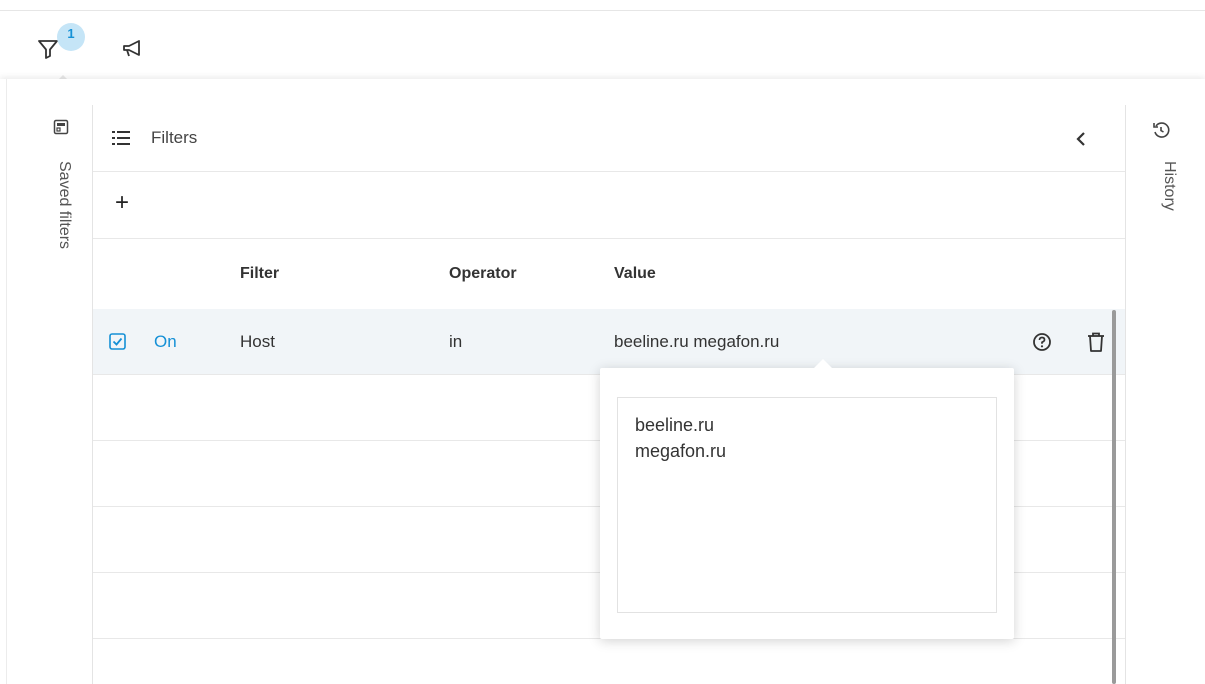 This screenshot has height=684, width=1205. Describe the element at coordinates (696, 342) in the screenshot. I see `value-cell: beeline.ru megafon.ru` at that location.